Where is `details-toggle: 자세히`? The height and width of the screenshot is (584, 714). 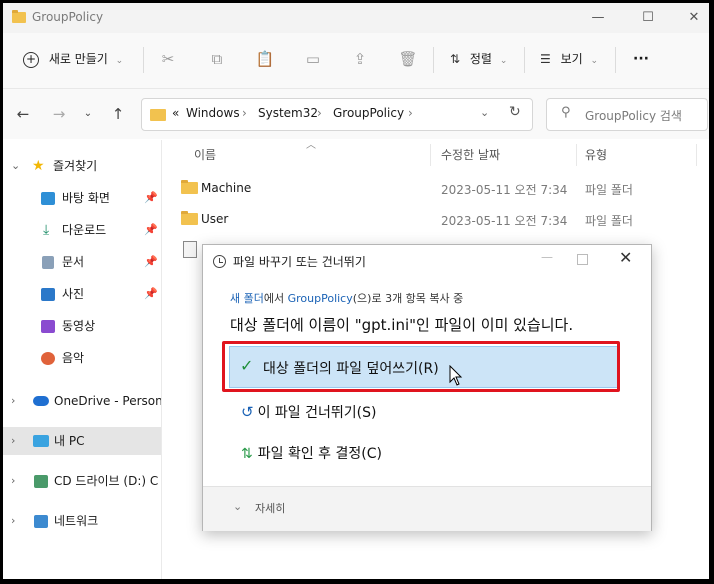
details-toggle: 자세히 is located at coordinates (270, 508).